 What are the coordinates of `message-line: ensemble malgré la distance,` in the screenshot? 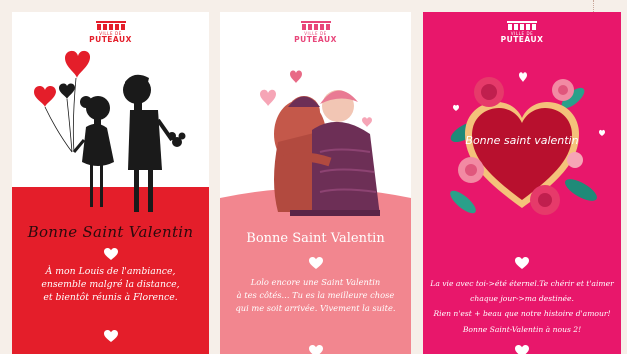 It's located at (110, 284).